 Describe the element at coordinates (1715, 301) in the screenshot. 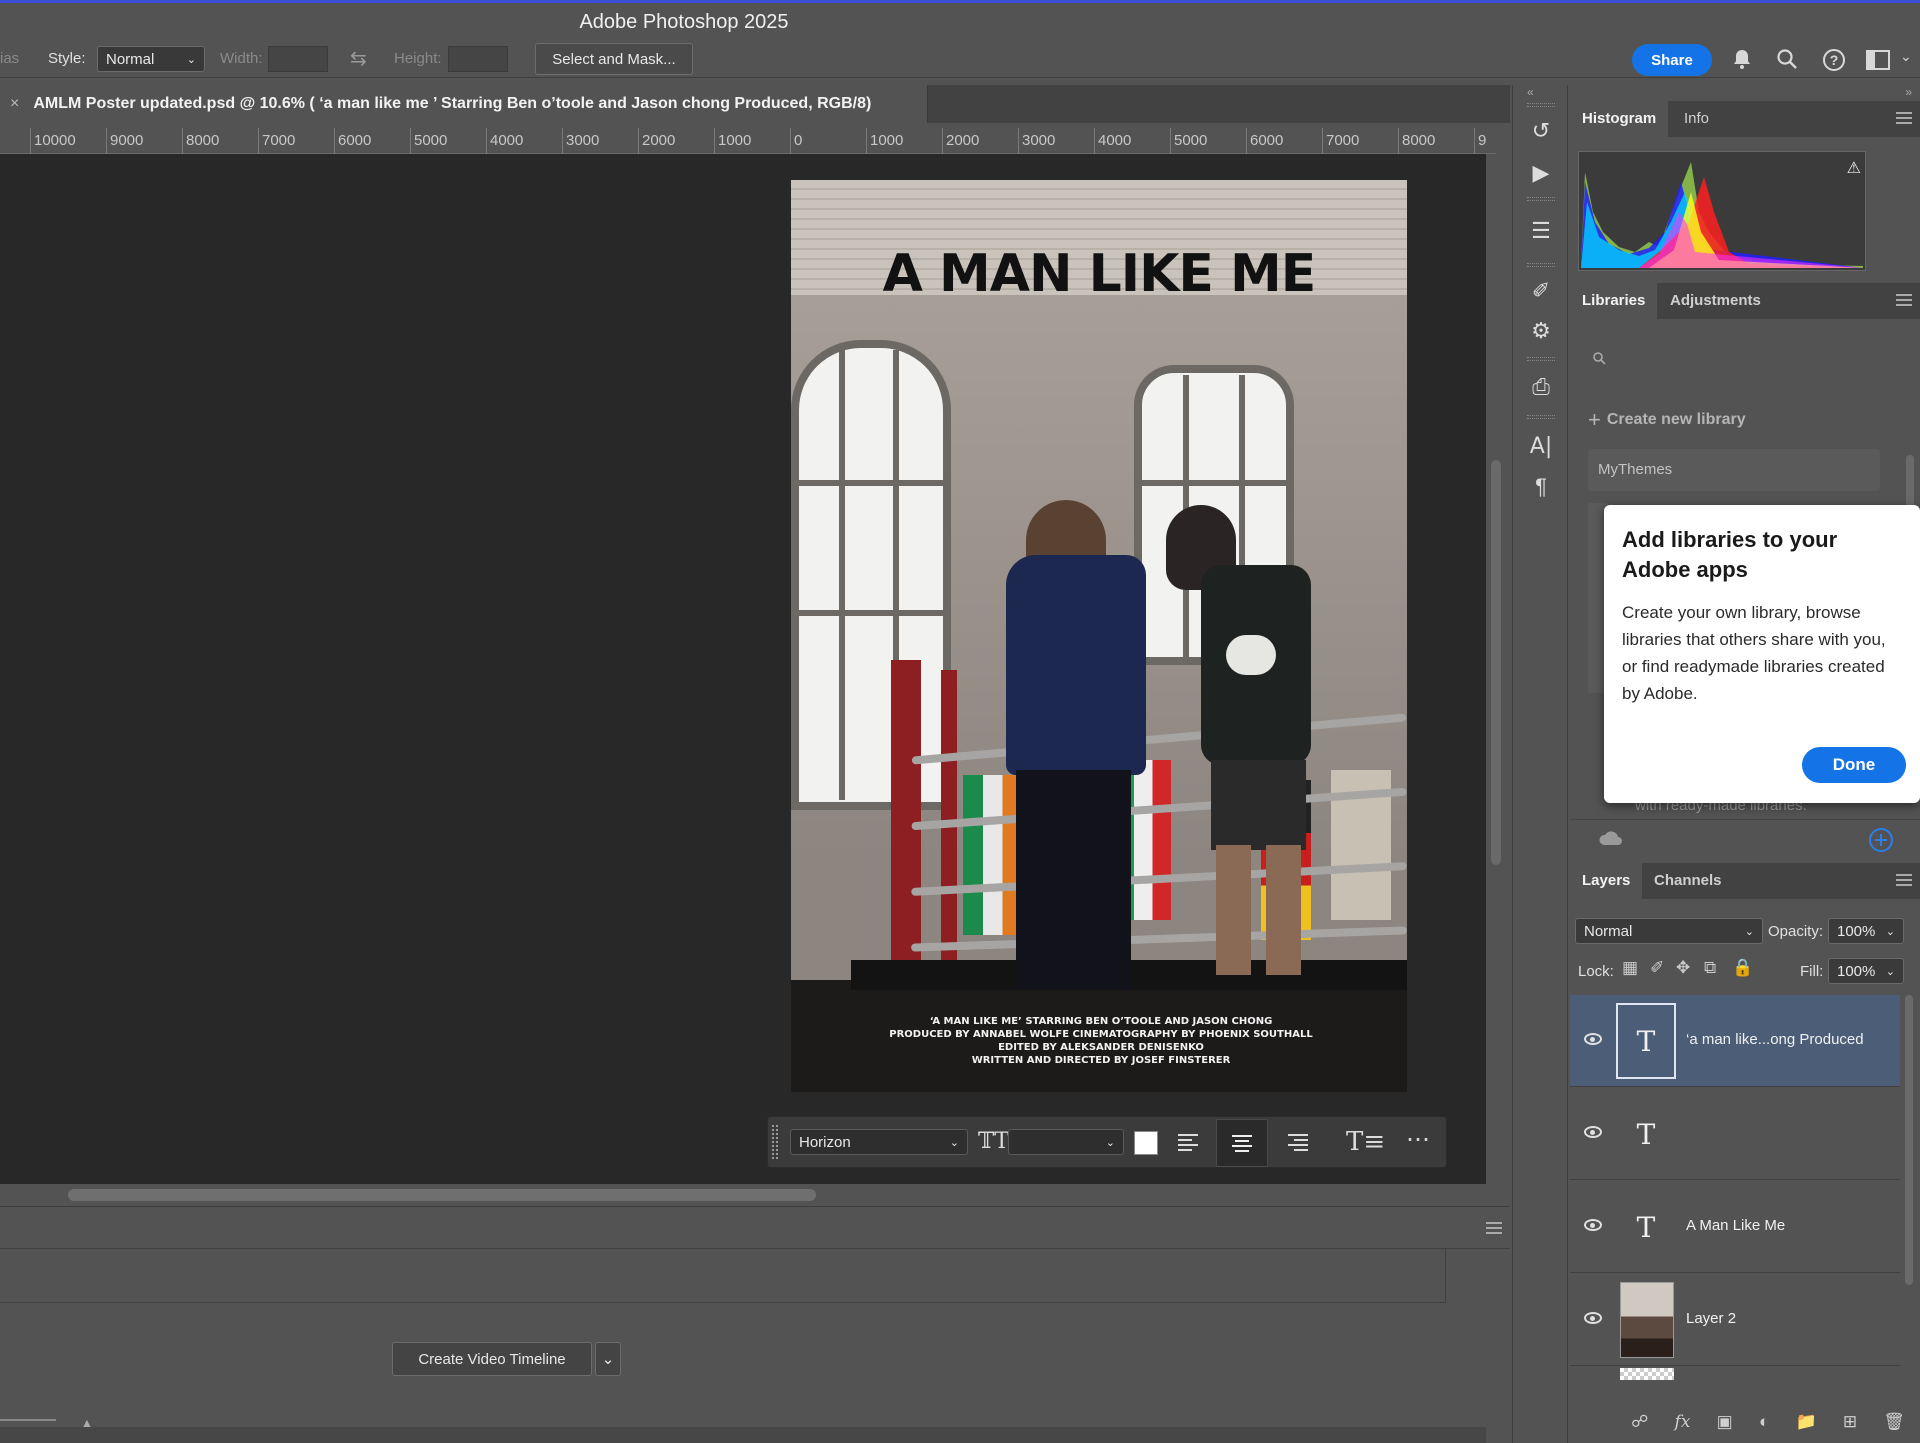

I see `tab-adjustments: Adjustments` at that location.